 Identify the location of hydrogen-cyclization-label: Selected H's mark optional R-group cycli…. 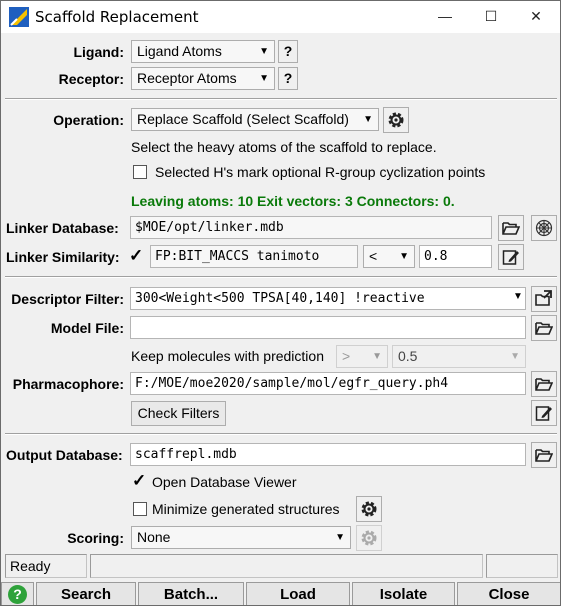
(320, 172).